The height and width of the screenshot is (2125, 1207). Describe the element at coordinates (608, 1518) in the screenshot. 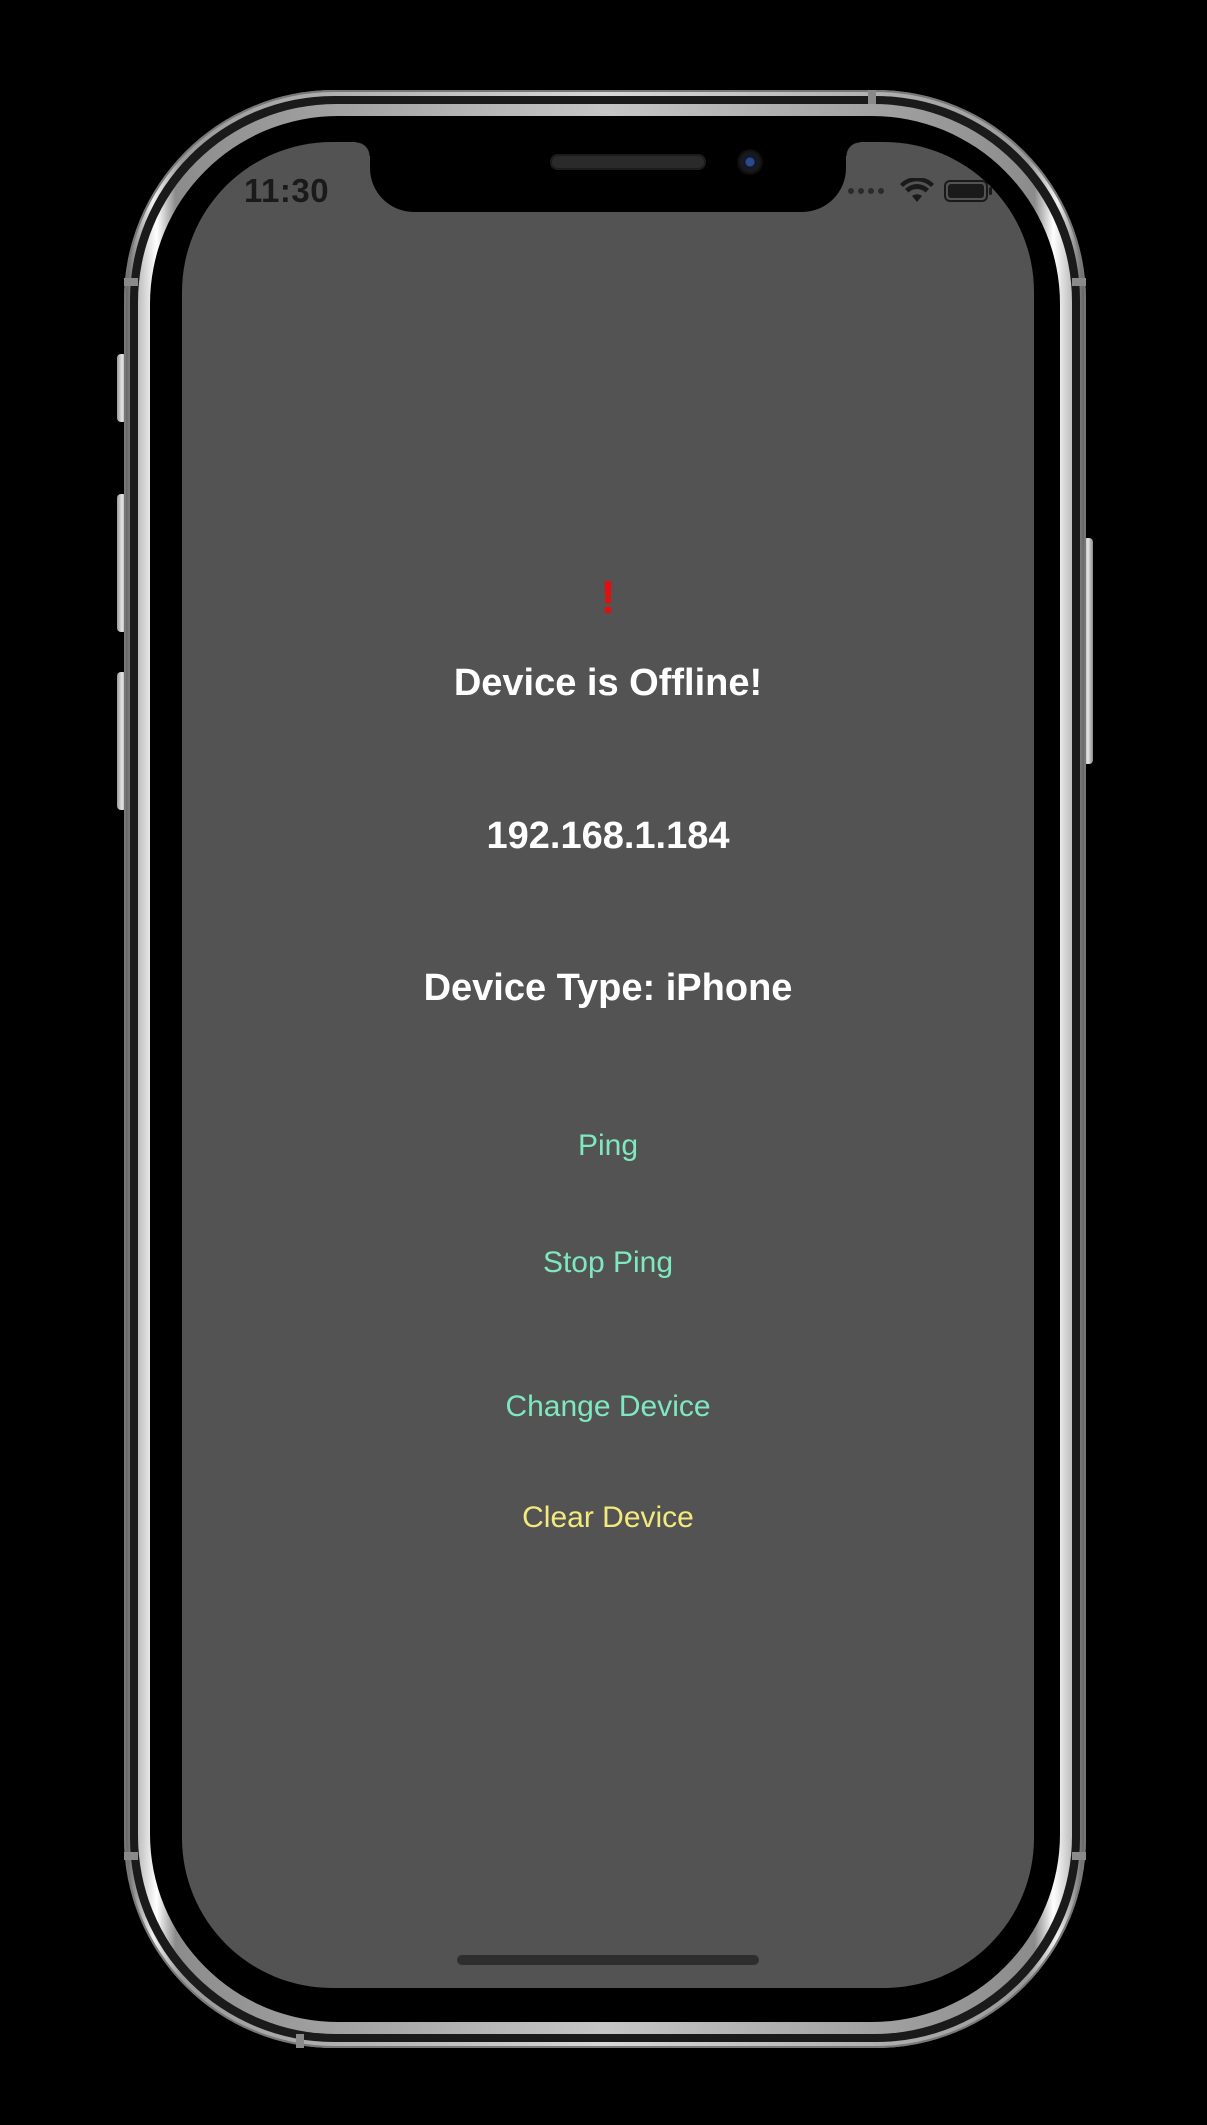

I see `clear-device-button: Clear Device` at that location.